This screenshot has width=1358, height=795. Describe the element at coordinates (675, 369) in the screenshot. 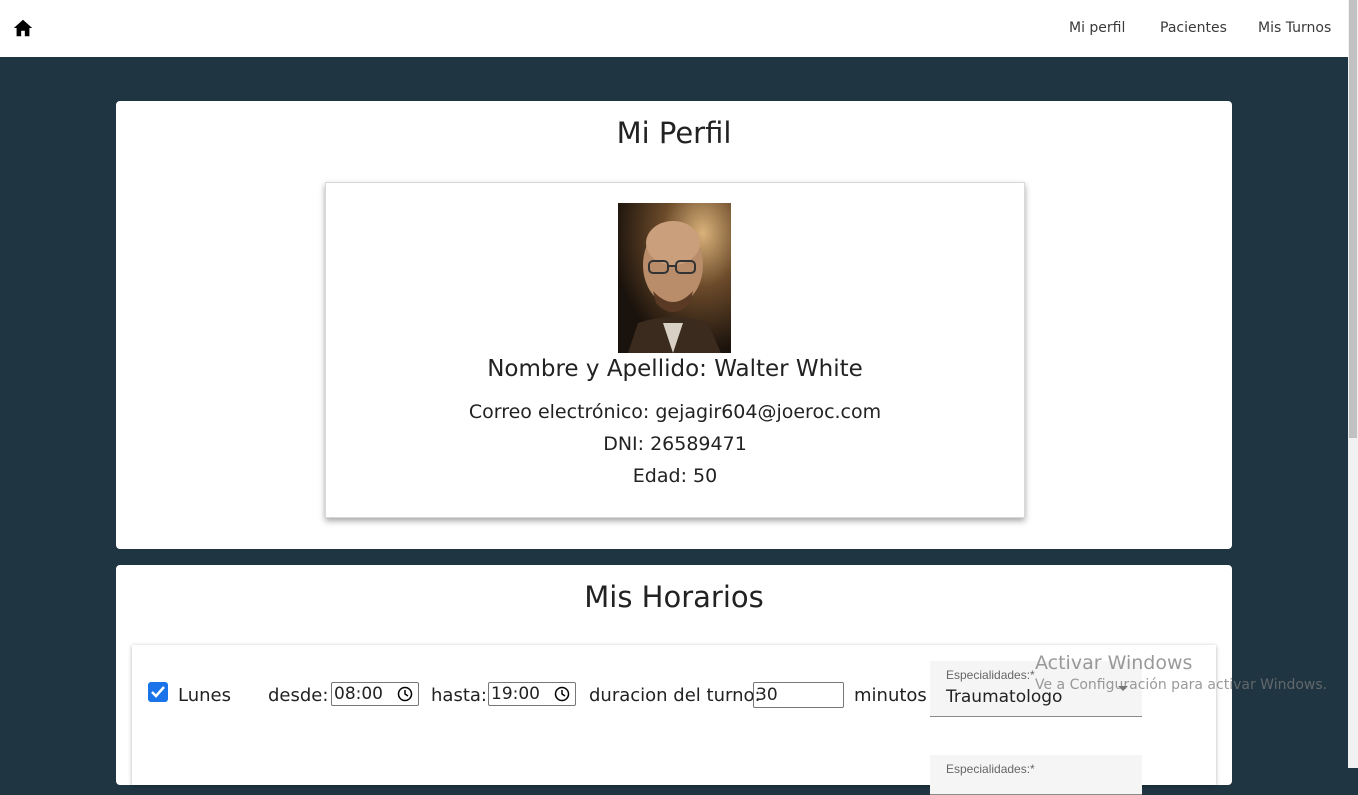

I see `profile-fullname: Nombre y Apellido: Walter White` at that location.